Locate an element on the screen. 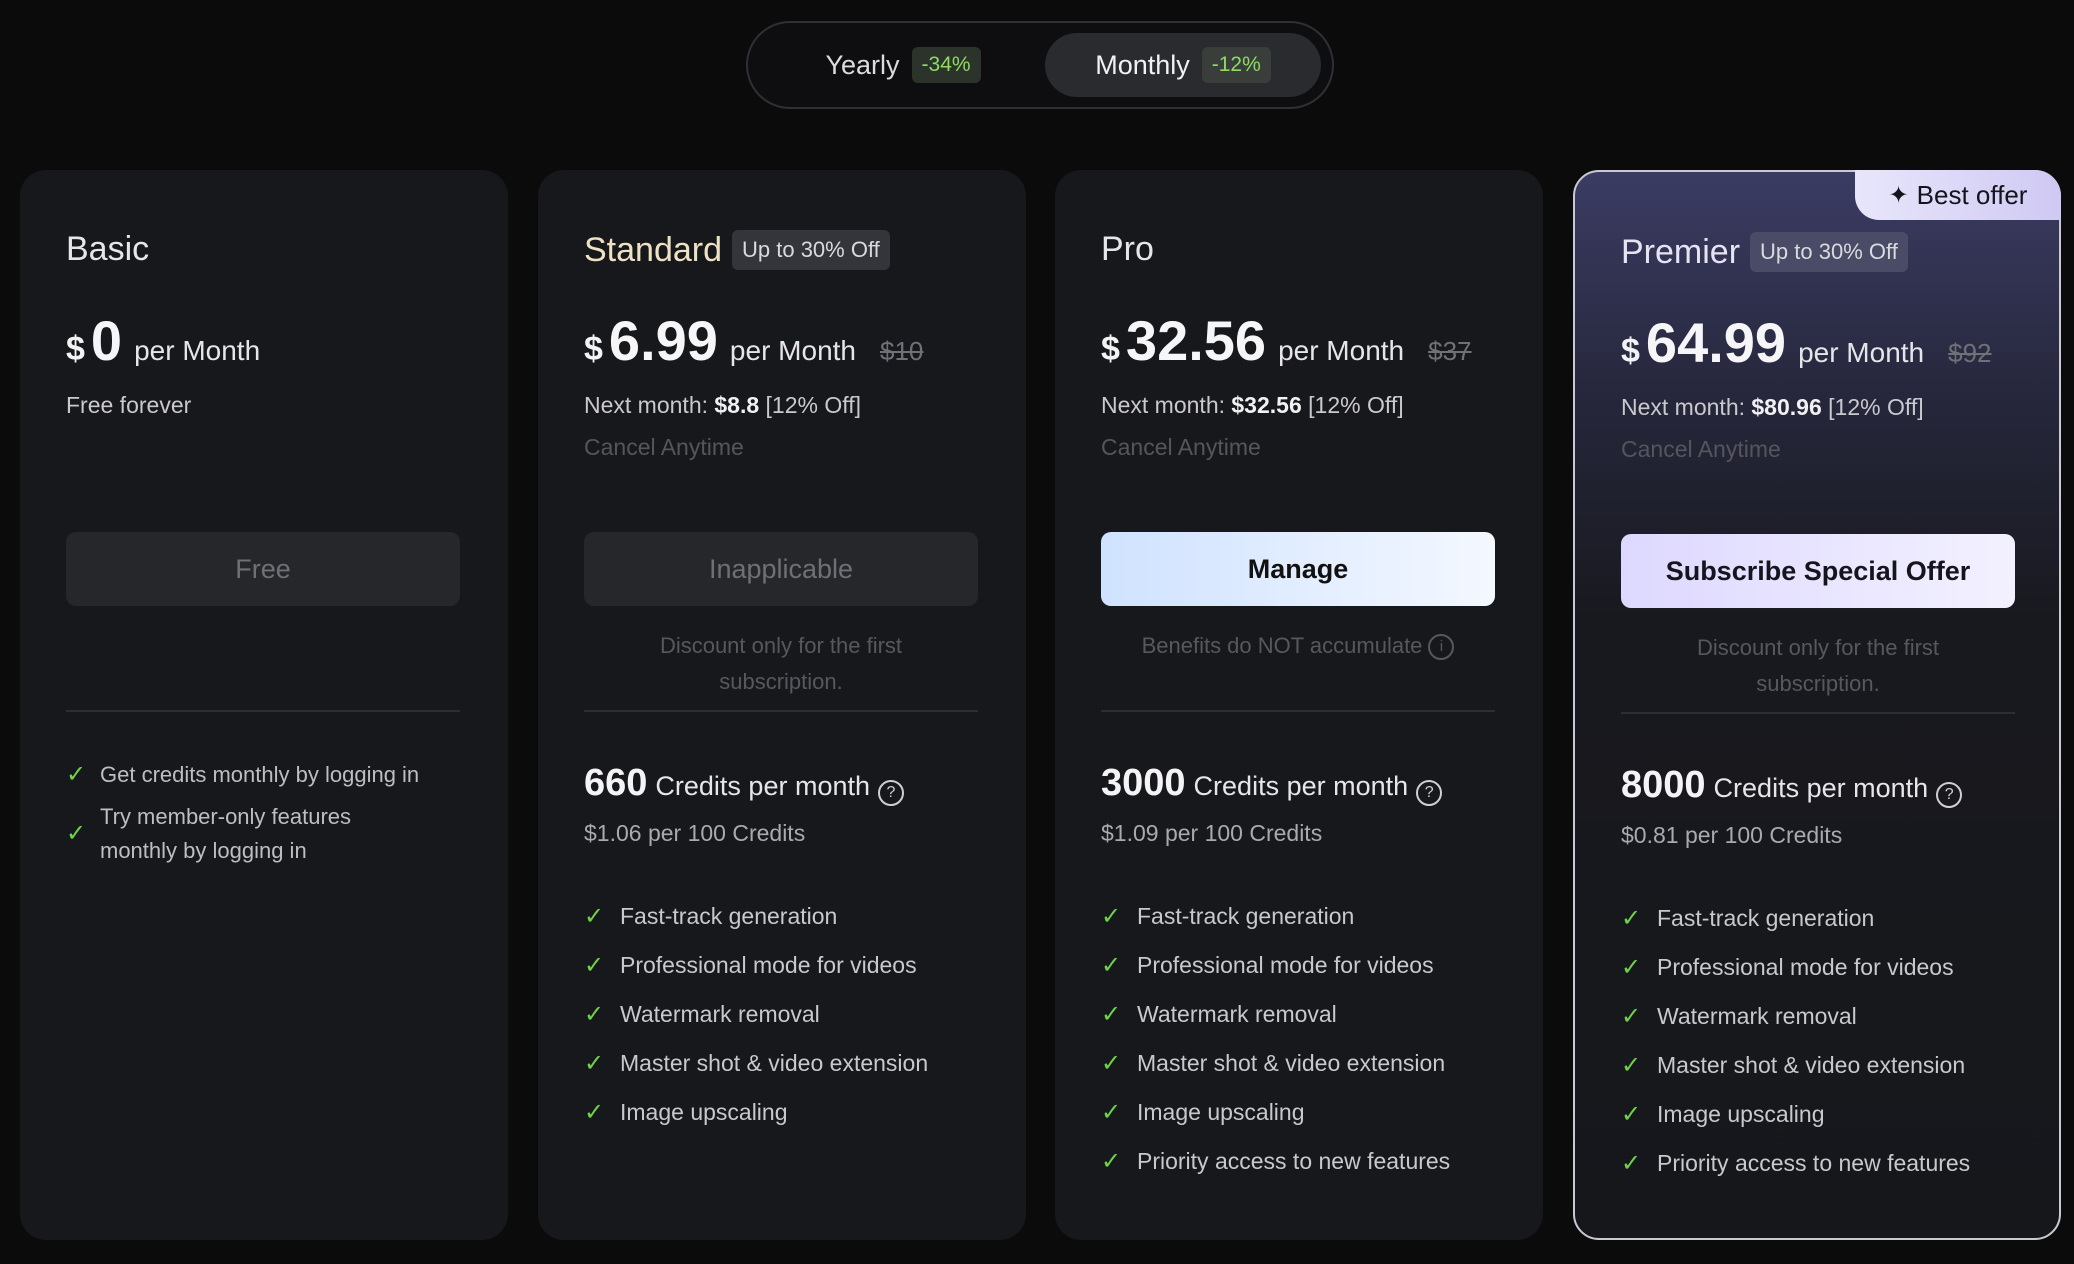 Image resolution: width=2074 pixels, height=1264 pixels. free-forever-text: Free forever is located at coordinates (129, 405).